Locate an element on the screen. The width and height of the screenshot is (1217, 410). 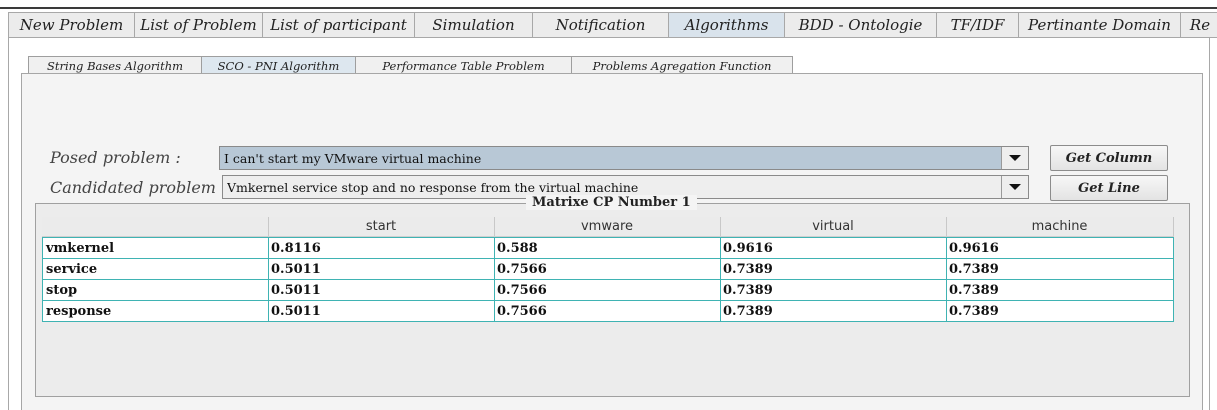
row-header-cell: service is located at coordinates (155, 269).